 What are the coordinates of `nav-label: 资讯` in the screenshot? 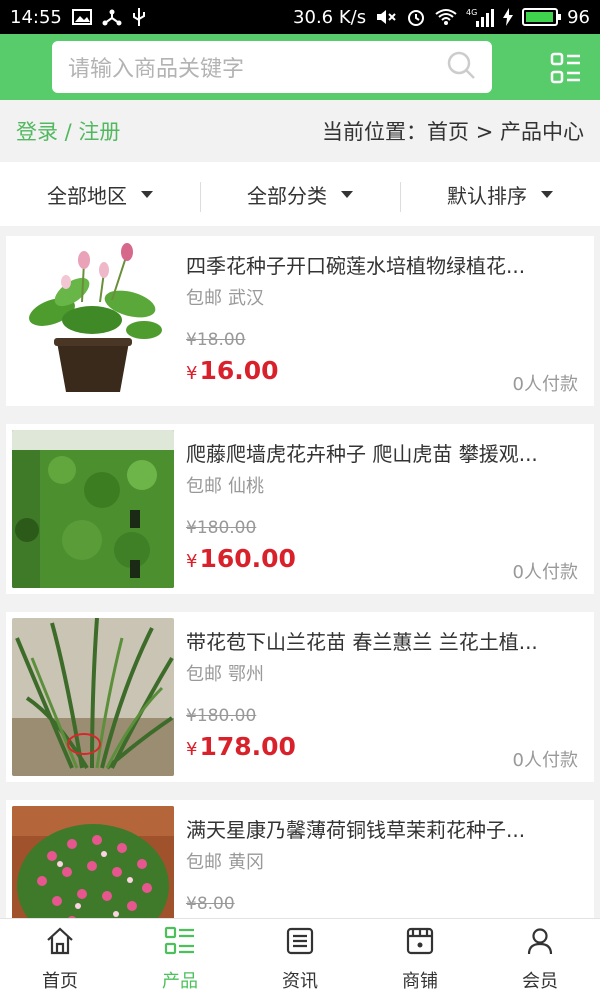 It's located at (300, 981).